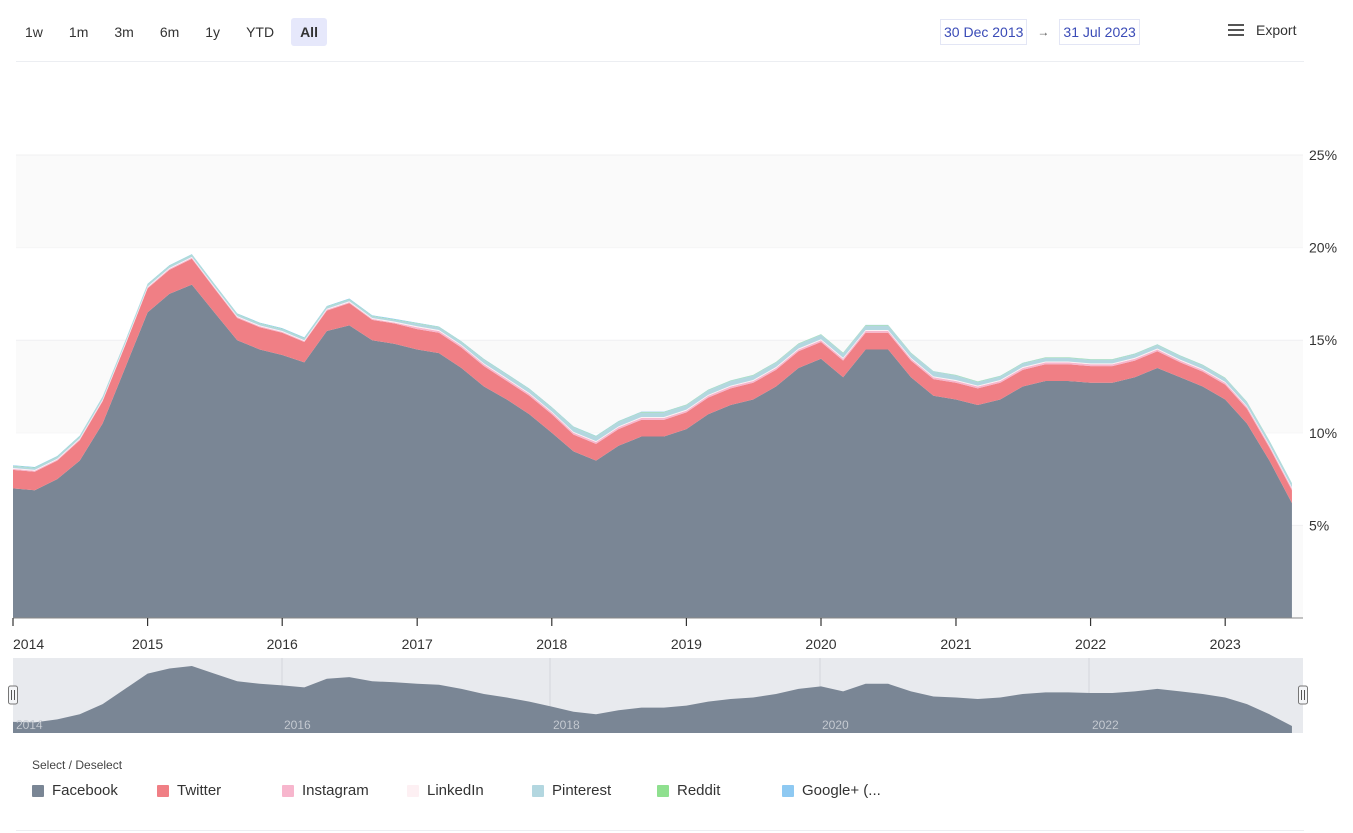 The image size is (1353, 833). Describe the element at coordinates (85, 790) in the screenshot. I see `legend-label: Facebook` at that location.